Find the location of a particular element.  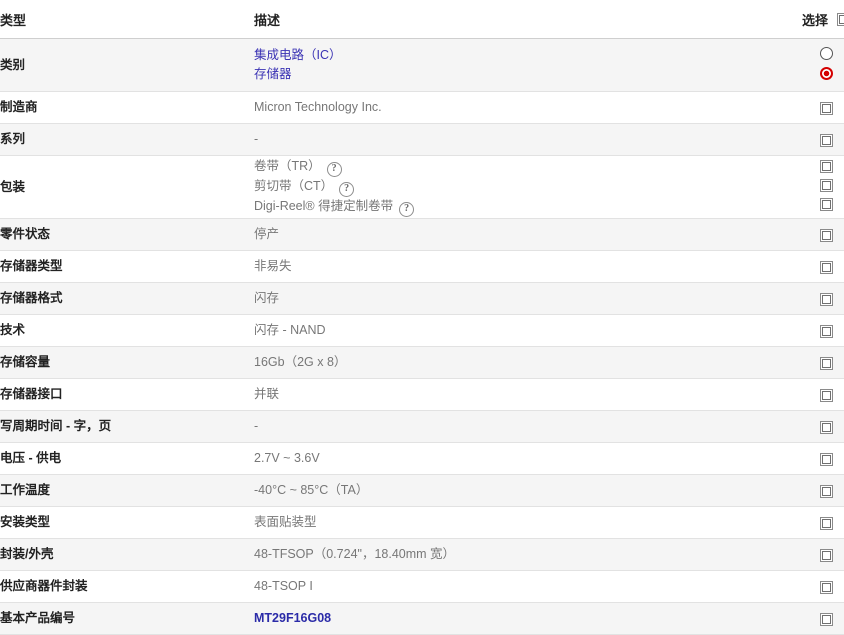

table-row: 包装 卷带（TR）? 剪切带（CT）? Digi-Reel® 得捷定制卷带? is located at coordinates (422, 187).